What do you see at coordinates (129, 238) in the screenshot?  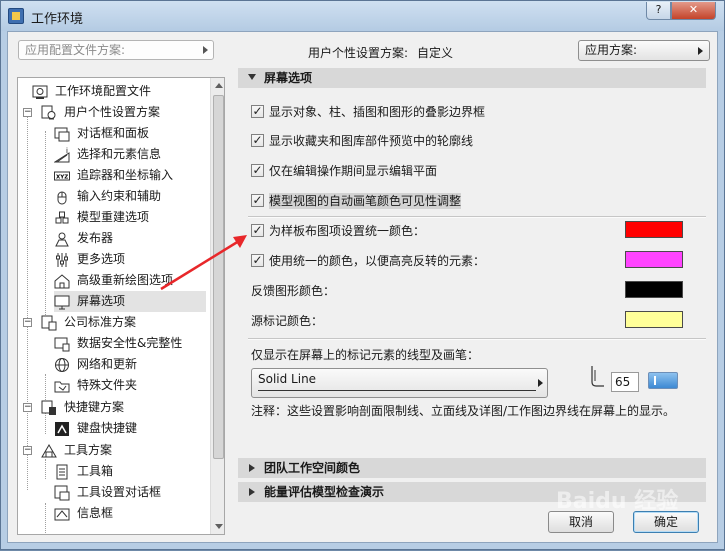 I see `tree-item-publisher: 发布器` at bounding box center [129, 238].